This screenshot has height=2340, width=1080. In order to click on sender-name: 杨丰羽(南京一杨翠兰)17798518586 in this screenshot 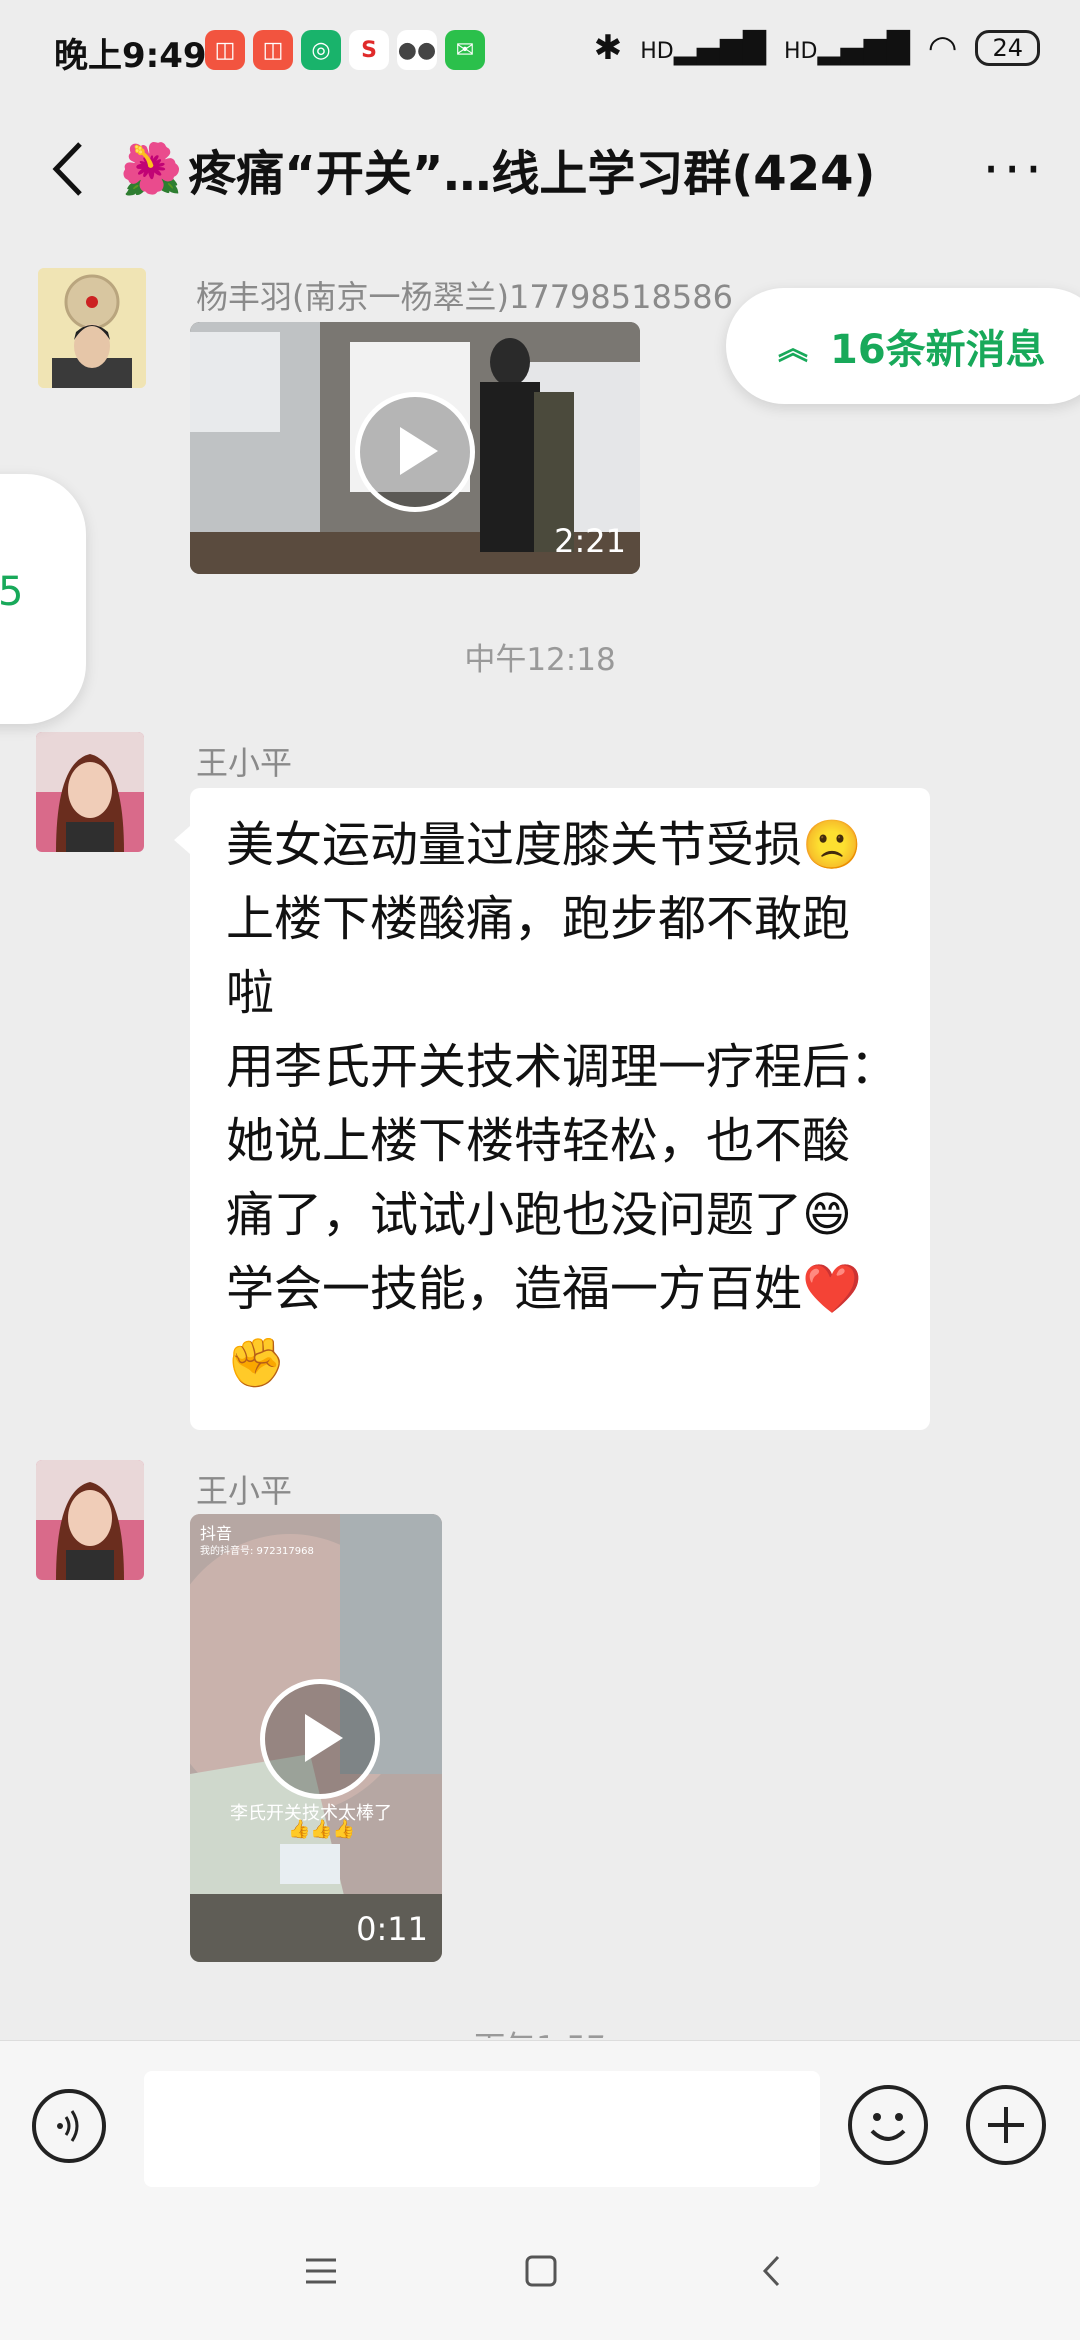, I will do `click(464, 297)`.